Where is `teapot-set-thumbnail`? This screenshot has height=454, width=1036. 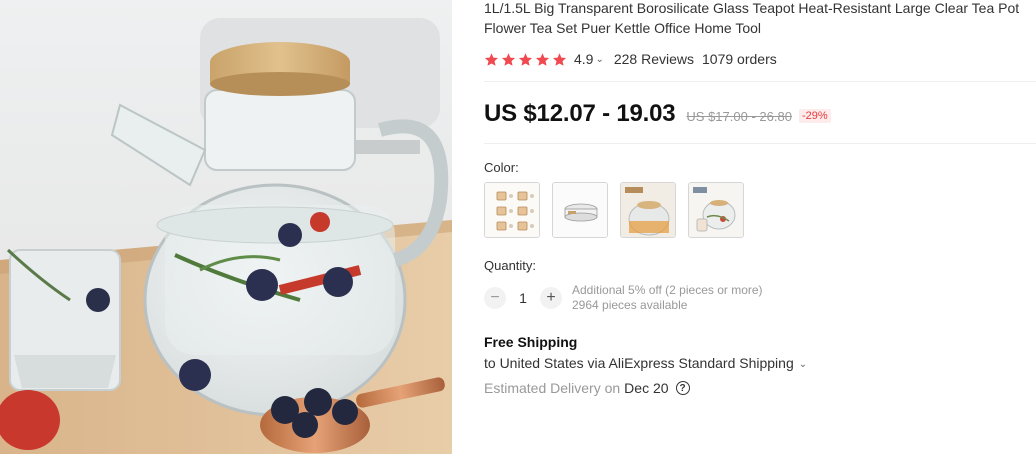 teapot-set-thumbnail is located at coordinates (716, 210).